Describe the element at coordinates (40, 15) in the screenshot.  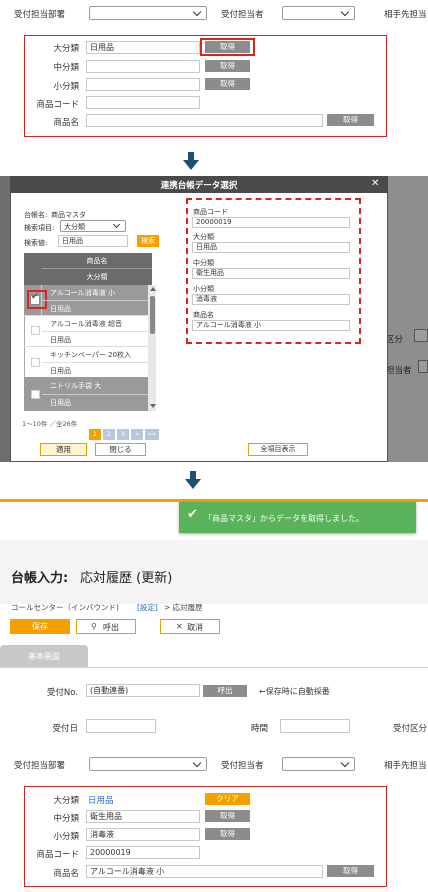
I see `dept-label: 受付担当部署` at that location.